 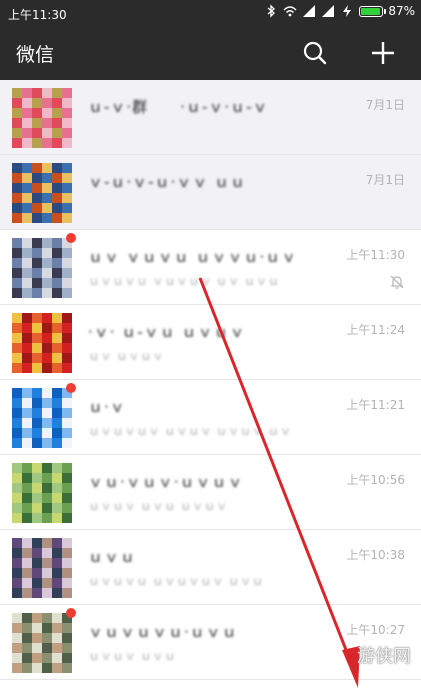 I want to click on chat-preview-obscured: ｕｖｕｖ ｕｖｕ, so click(x=132, y=656).